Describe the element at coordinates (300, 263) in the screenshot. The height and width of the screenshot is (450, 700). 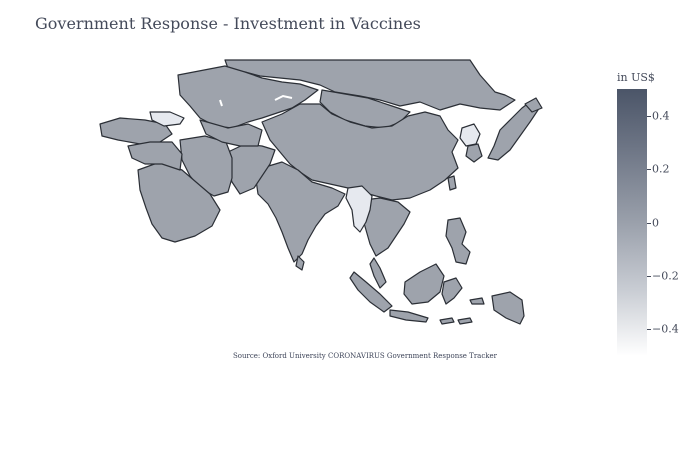
I see `country-sri-lanka` at that location.